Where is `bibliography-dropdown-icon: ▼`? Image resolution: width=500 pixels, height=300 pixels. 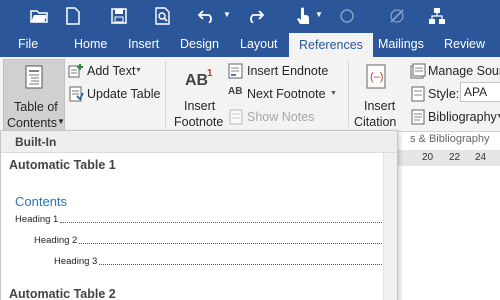
bibliography-dropdown-icon: ▼ is located at coordinates (498, 116).